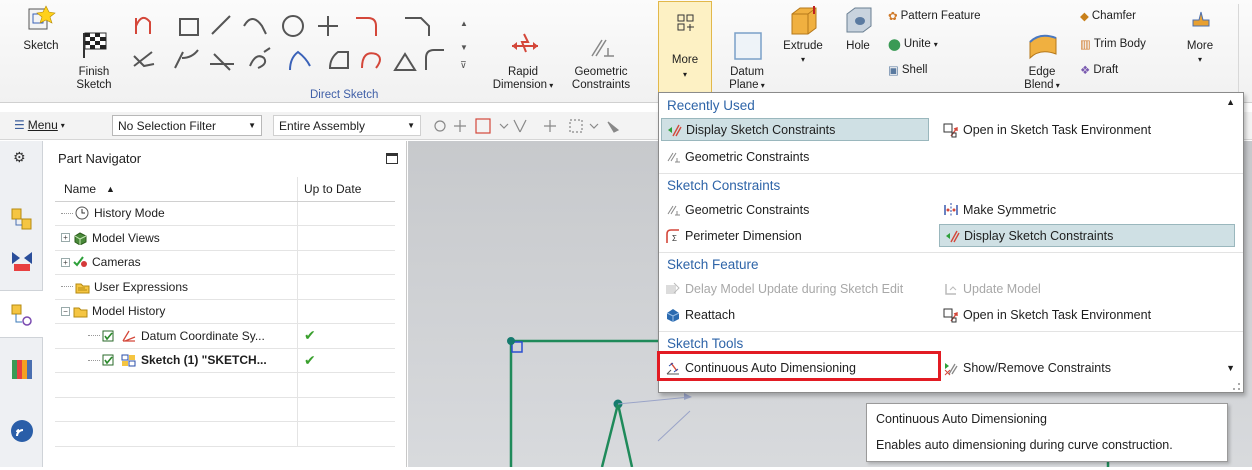  What do you see at coordinates (346, 189) in the screenshot?
I see `column-up-to-date-header: Up to Date` at bounding box center [346, 189].